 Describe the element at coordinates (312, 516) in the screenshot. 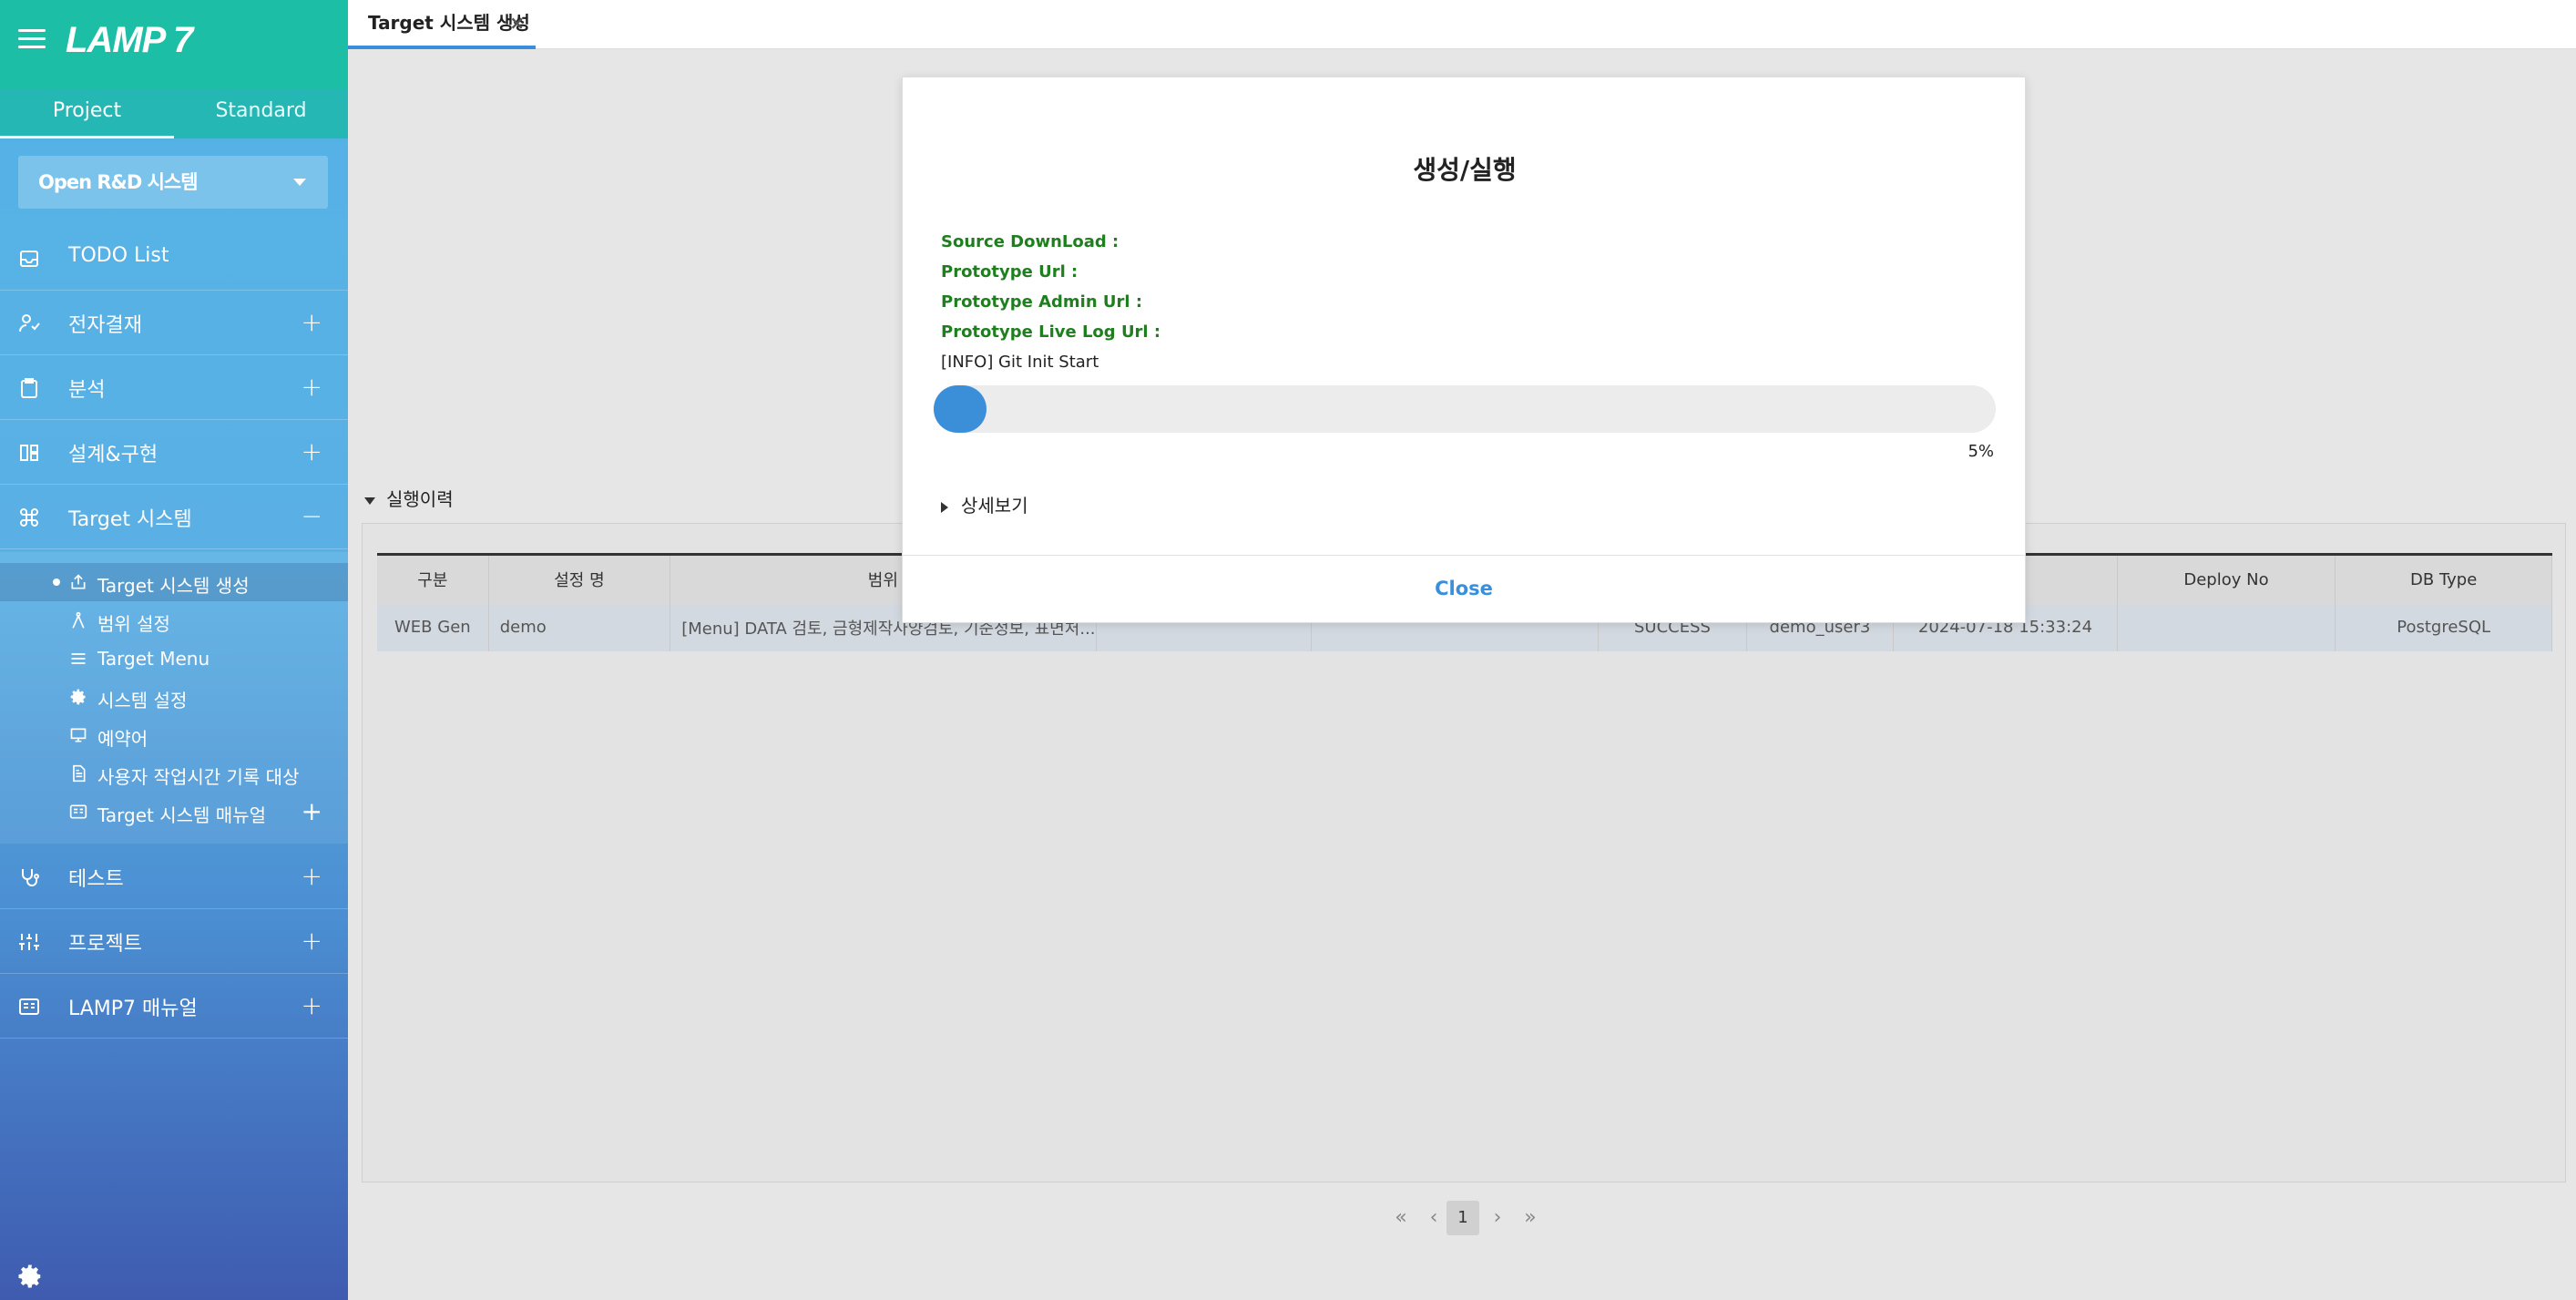

I see `collapse-icon: −` at that location.